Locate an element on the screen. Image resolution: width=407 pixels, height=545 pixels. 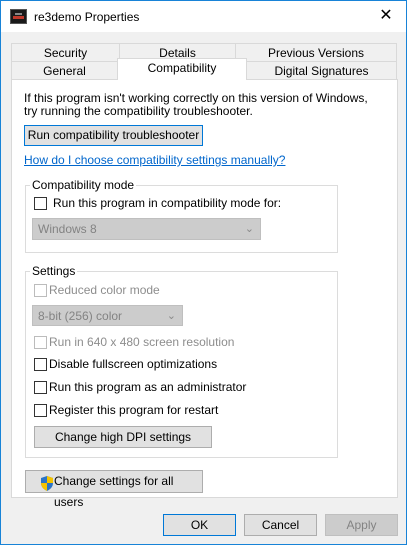
color-mode-select: 8-bit (256) color ⌄ is located at coordinates (107, 315).